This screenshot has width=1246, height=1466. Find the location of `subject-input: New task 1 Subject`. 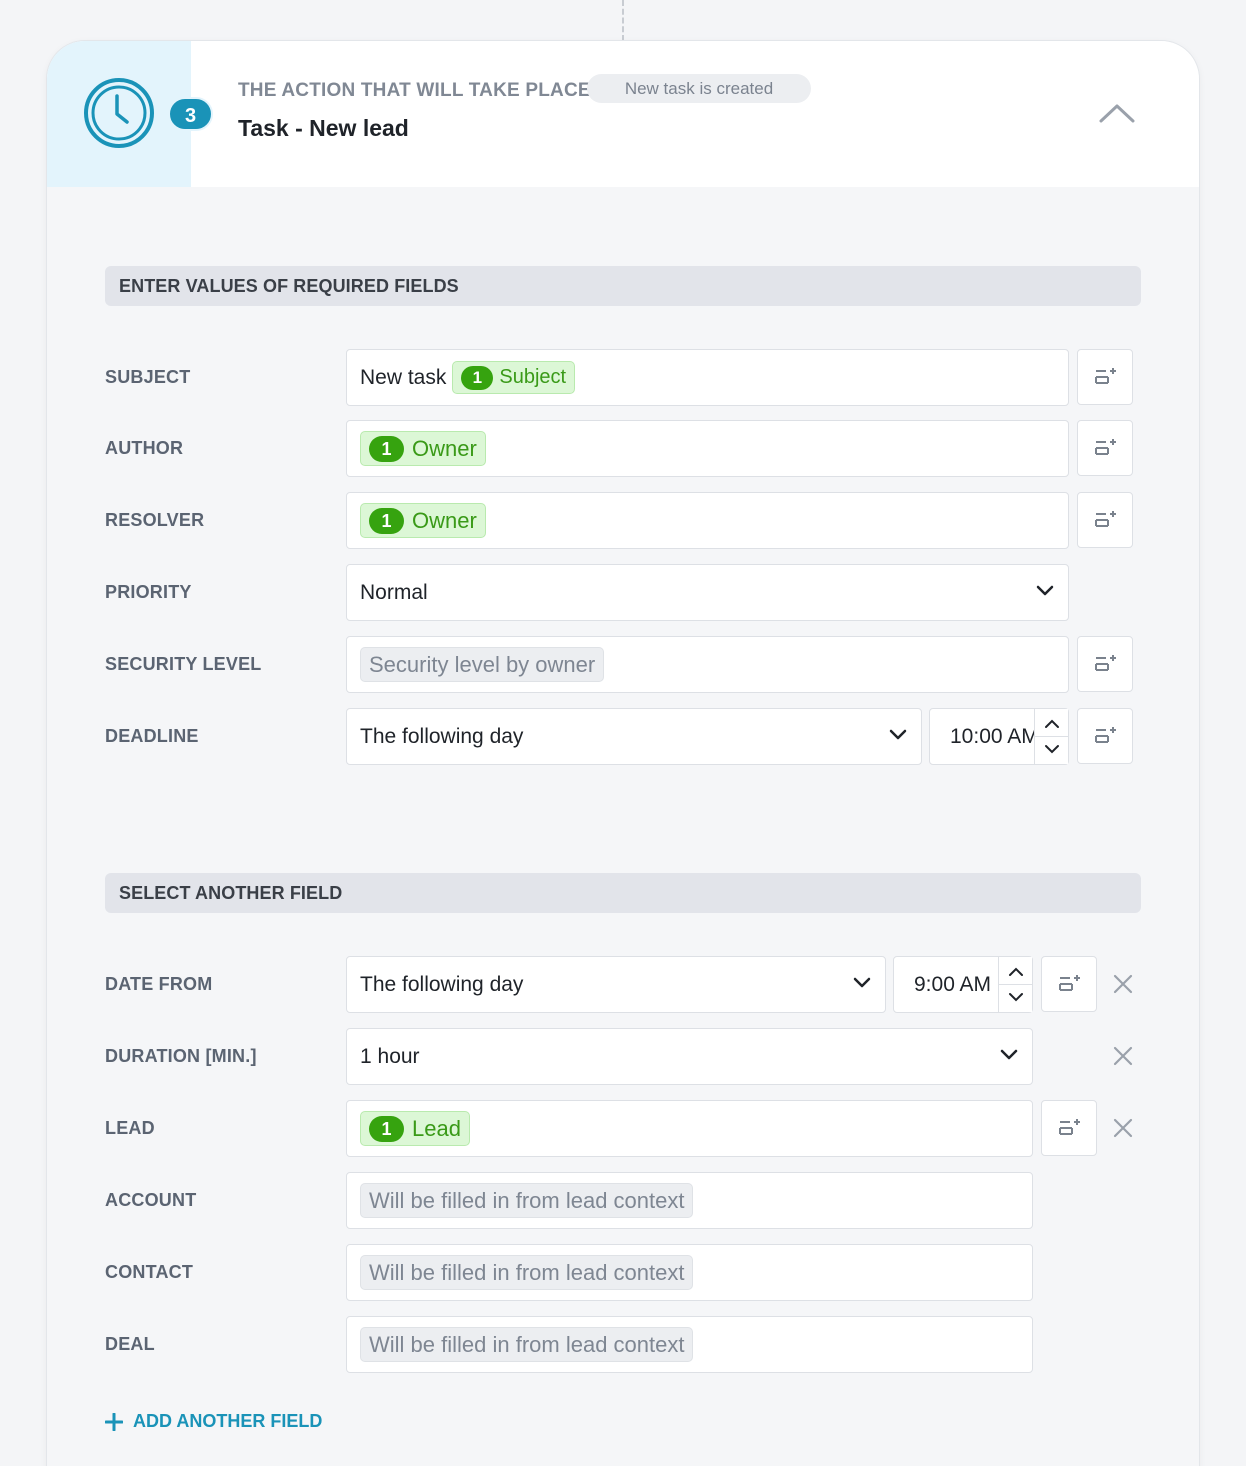

subject-input: New task 1 Subject is located at coordinates (707, 377).